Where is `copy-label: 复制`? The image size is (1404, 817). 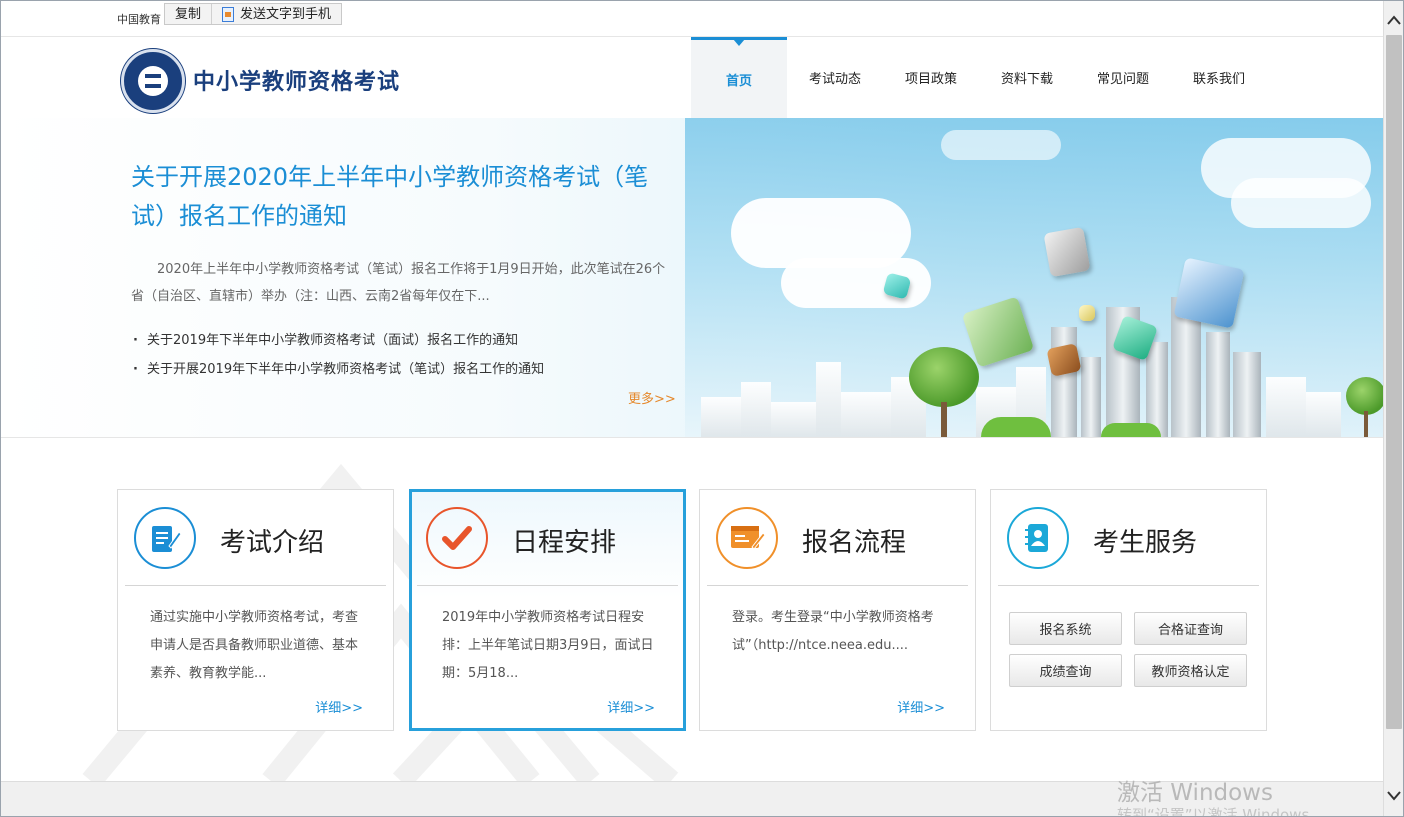
copy-label: 复制 is located at coordinates (188, 14).